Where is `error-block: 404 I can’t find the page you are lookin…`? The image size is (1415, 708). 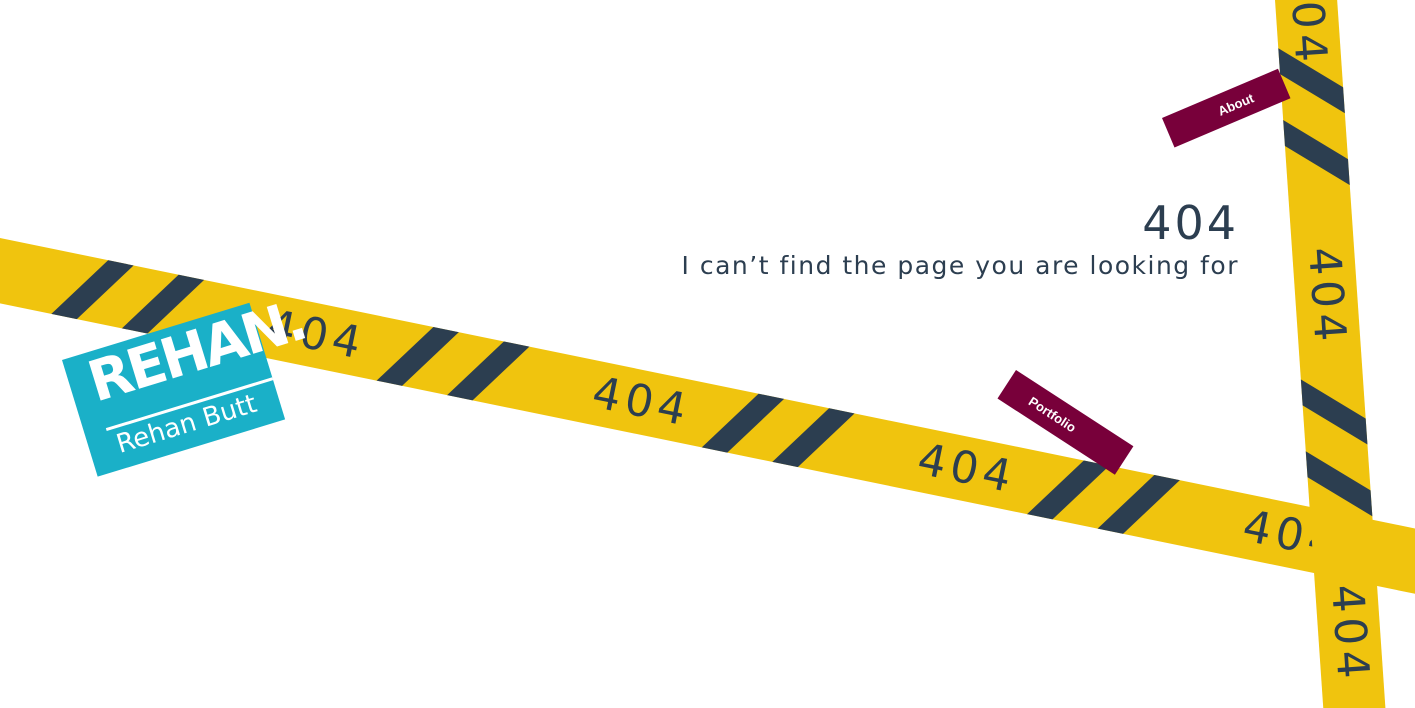
error-block: 404 I can’t find the page you are lookin… is located at coordinates (960, 239).